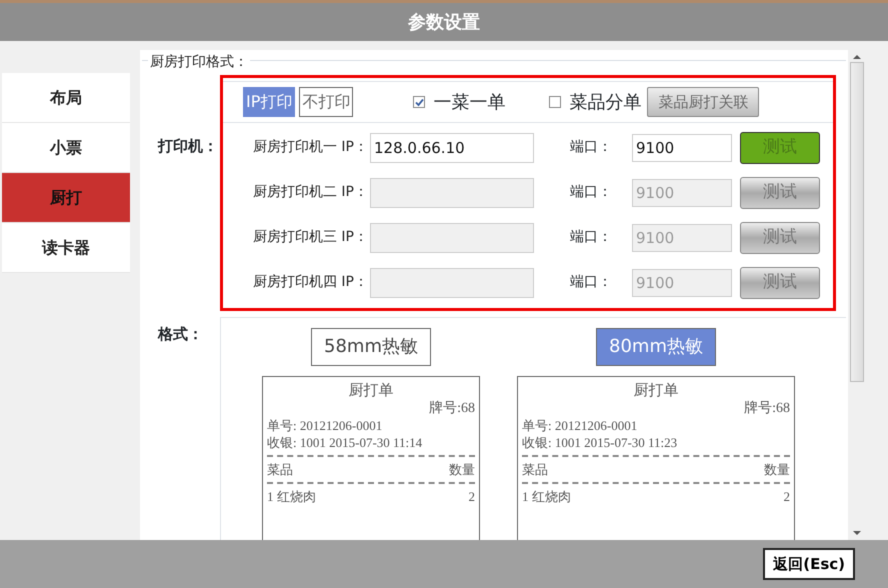  Describe the element at coordinates (310, 192) in the screenshot. I see `printer-ip-label: 厨房打印机二 IP：` at that location.